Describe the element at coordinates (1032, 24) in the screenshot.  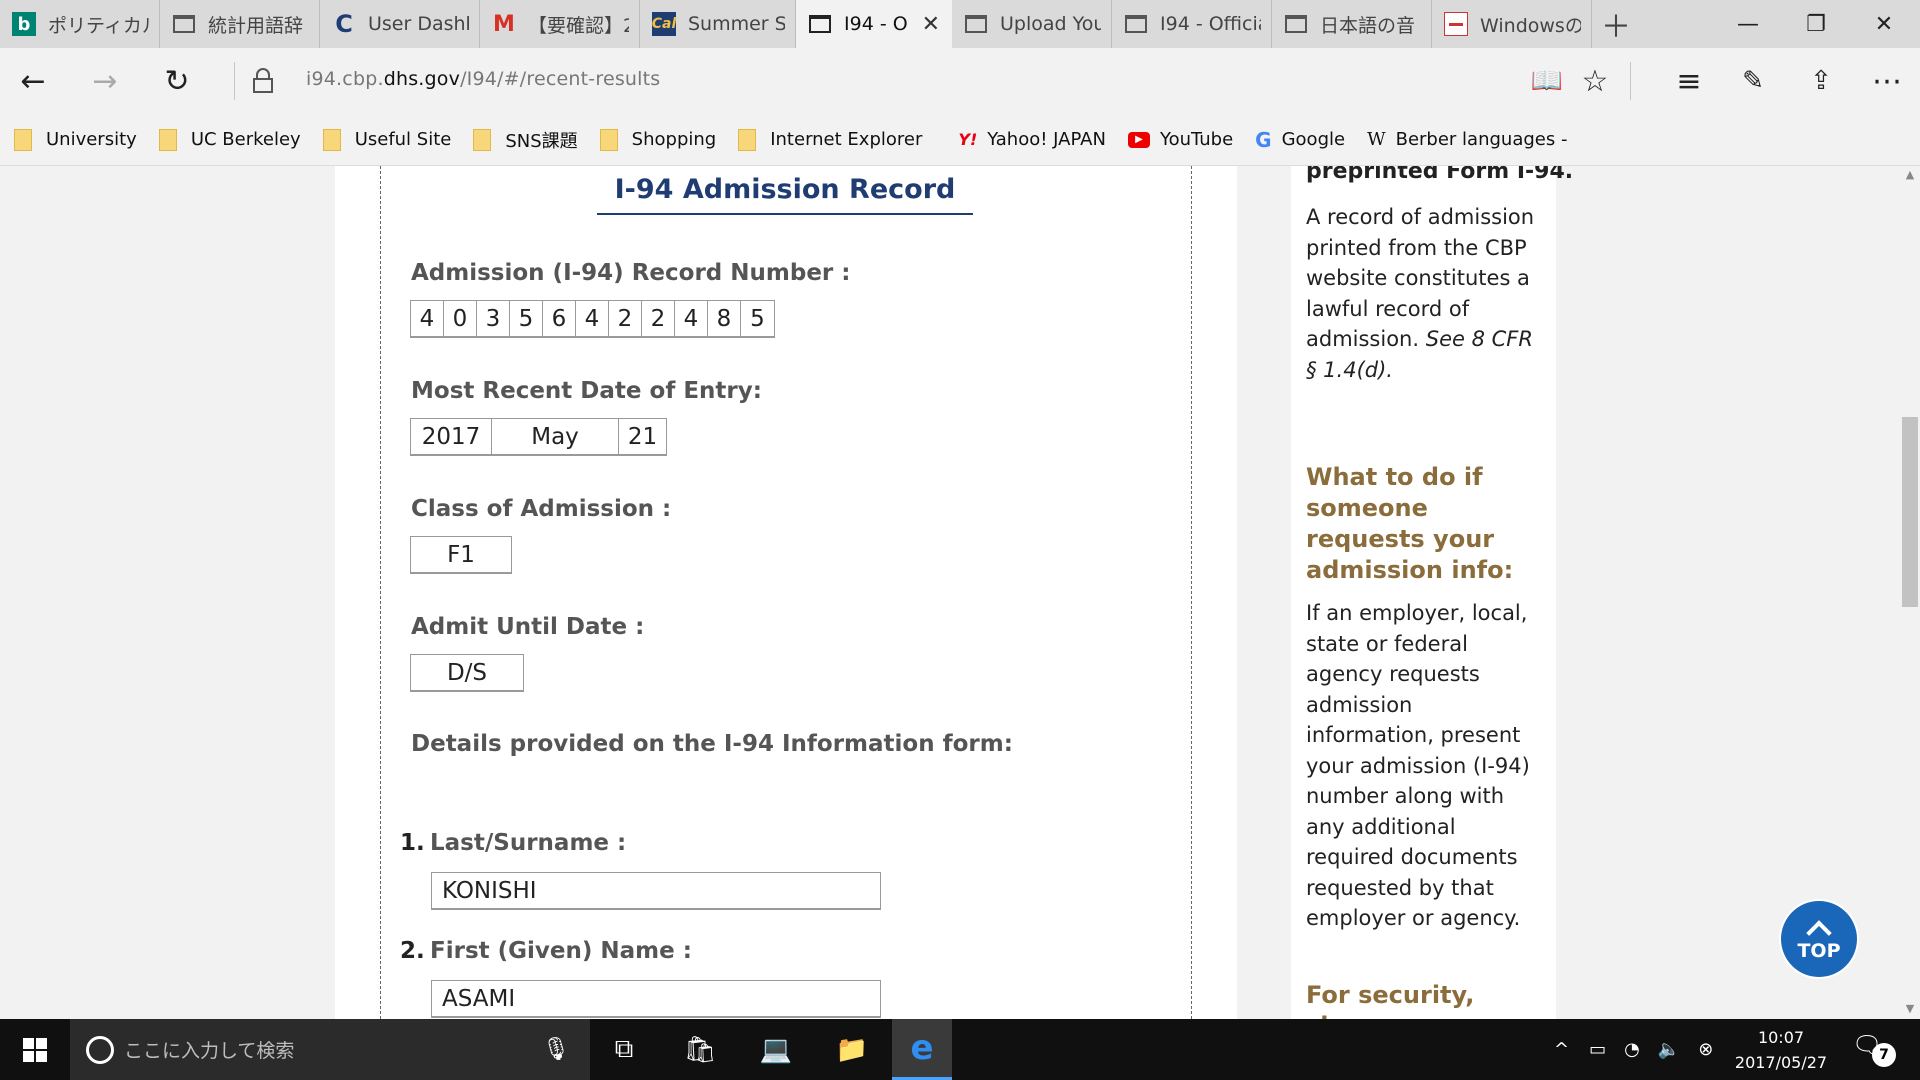
I see `tab-upload: Upload You` at that location.